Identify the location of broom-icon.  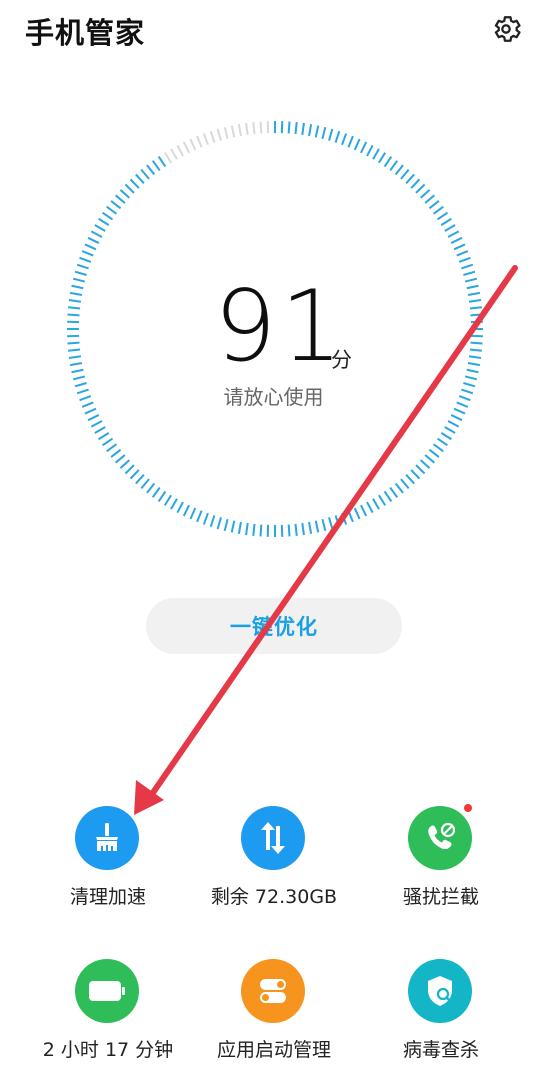
(107, 838).